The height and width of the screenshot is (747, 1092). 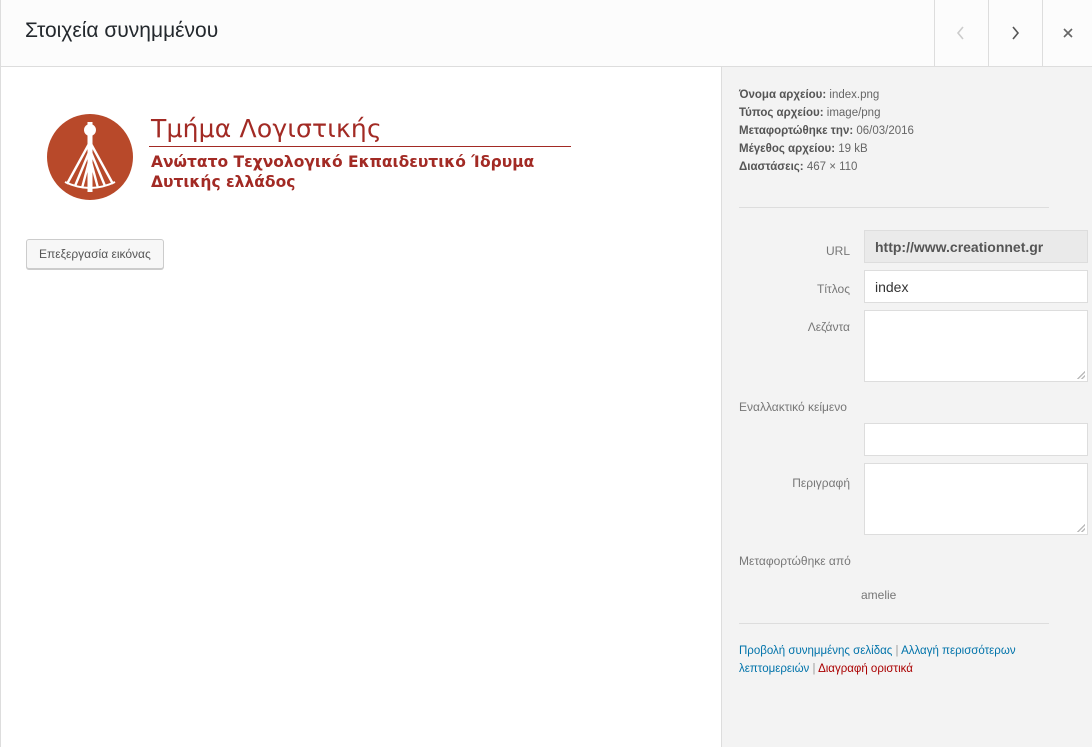 What do you see at coordinates (976, 246) in the screenshot?
I see `url-field: http://www.creationnet.gr` at bounding box center [976, 246].